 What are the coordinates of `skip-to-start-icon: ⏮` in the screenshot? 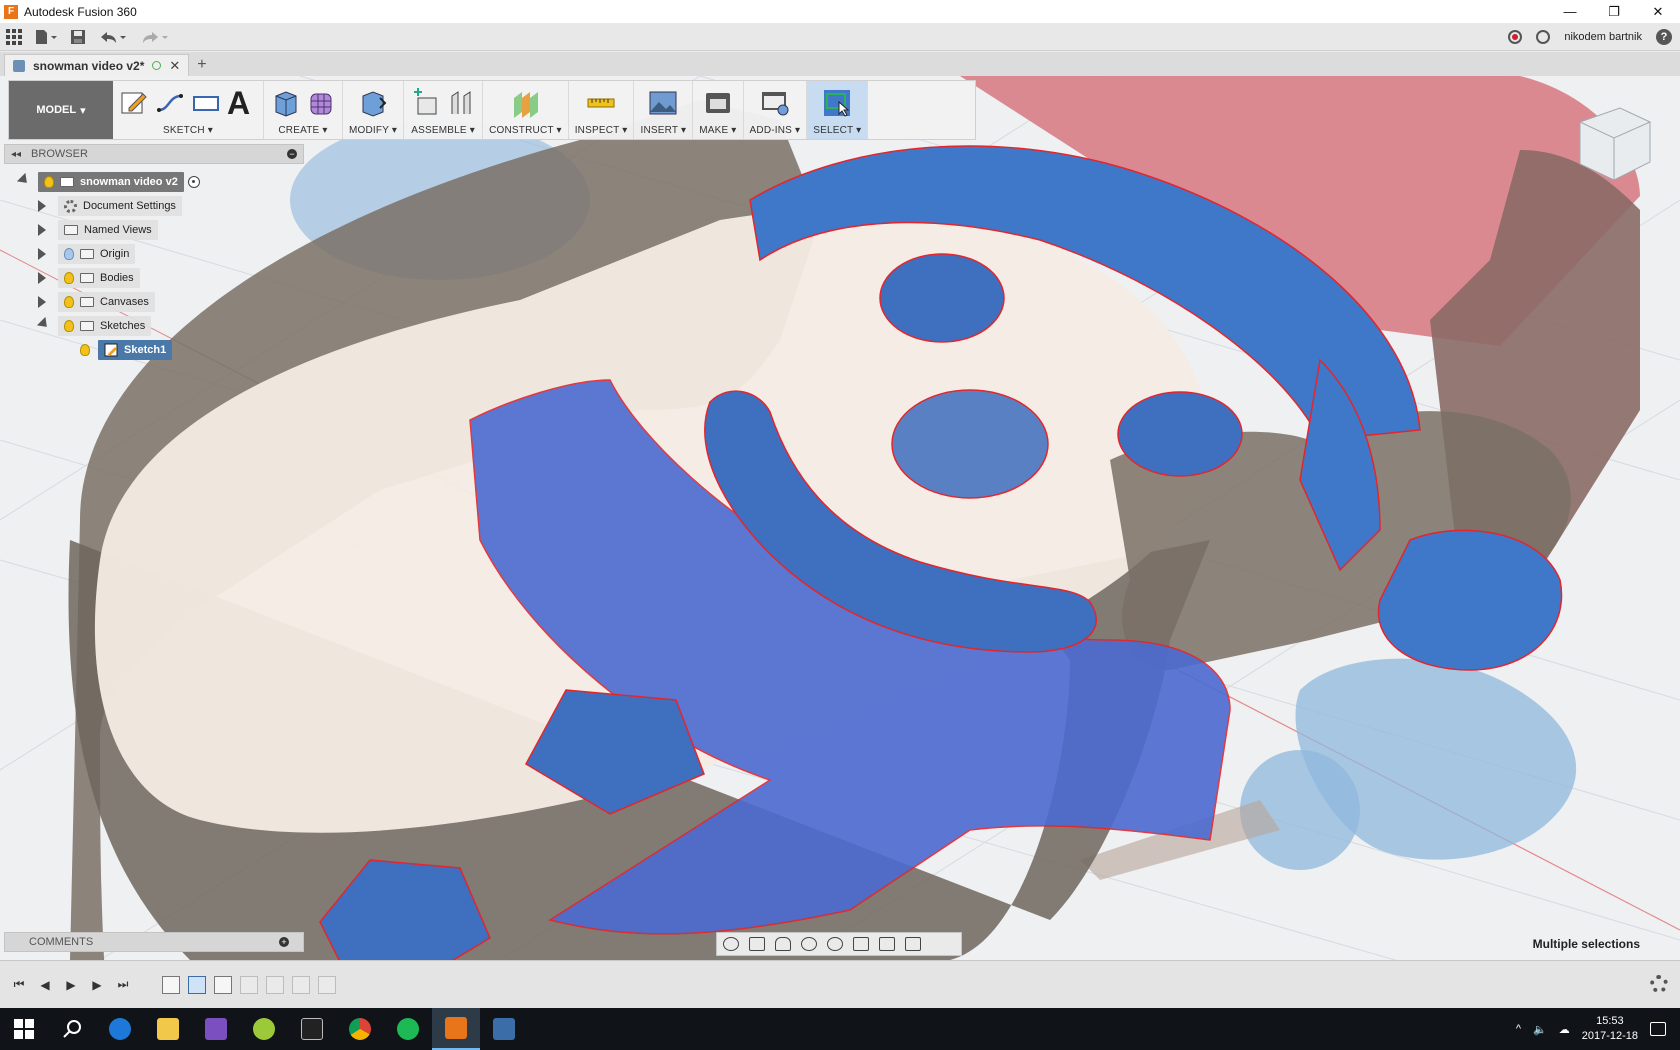 It's located at (19, 985).